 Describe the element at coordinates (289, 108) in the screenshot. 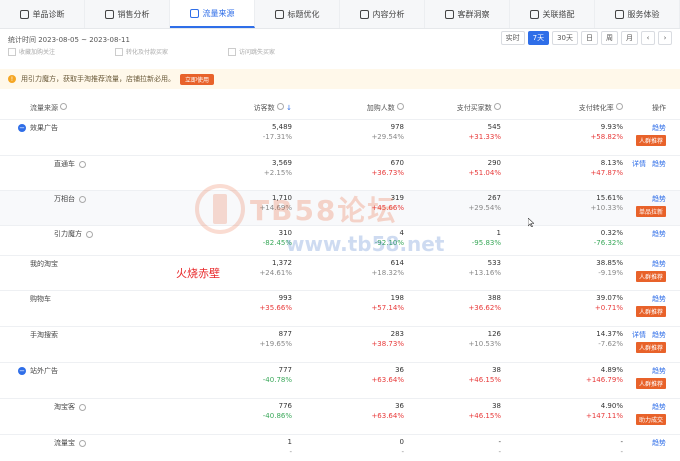

I see `sort-desc-icon: ↓` at that location.